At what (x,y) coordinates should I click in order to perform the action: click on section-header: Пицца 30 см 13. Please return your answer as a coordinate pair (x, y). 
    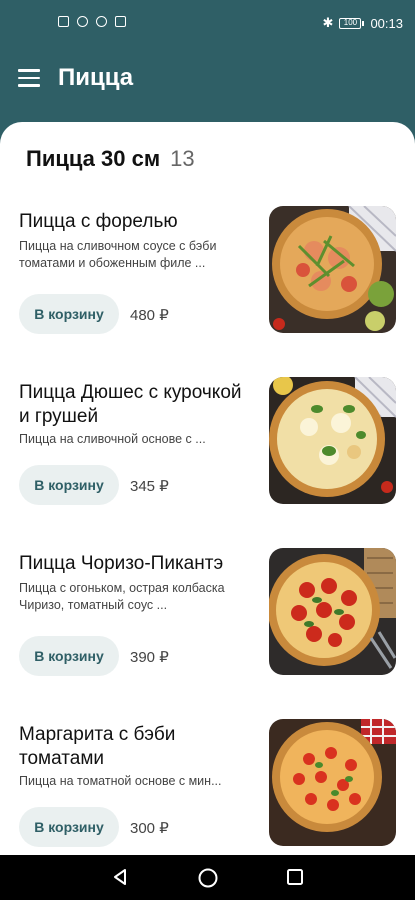
    Looking at the image, I should click on (110, 159).